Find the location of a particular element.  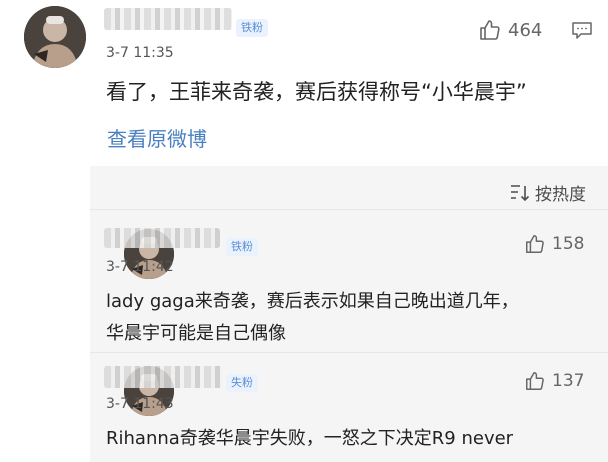

like-count: 464 is located at coordinates (525, 30).